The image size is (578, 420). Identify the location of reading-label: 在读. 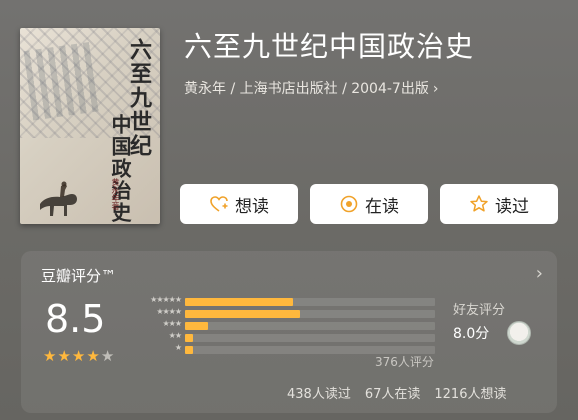
(382, 206).